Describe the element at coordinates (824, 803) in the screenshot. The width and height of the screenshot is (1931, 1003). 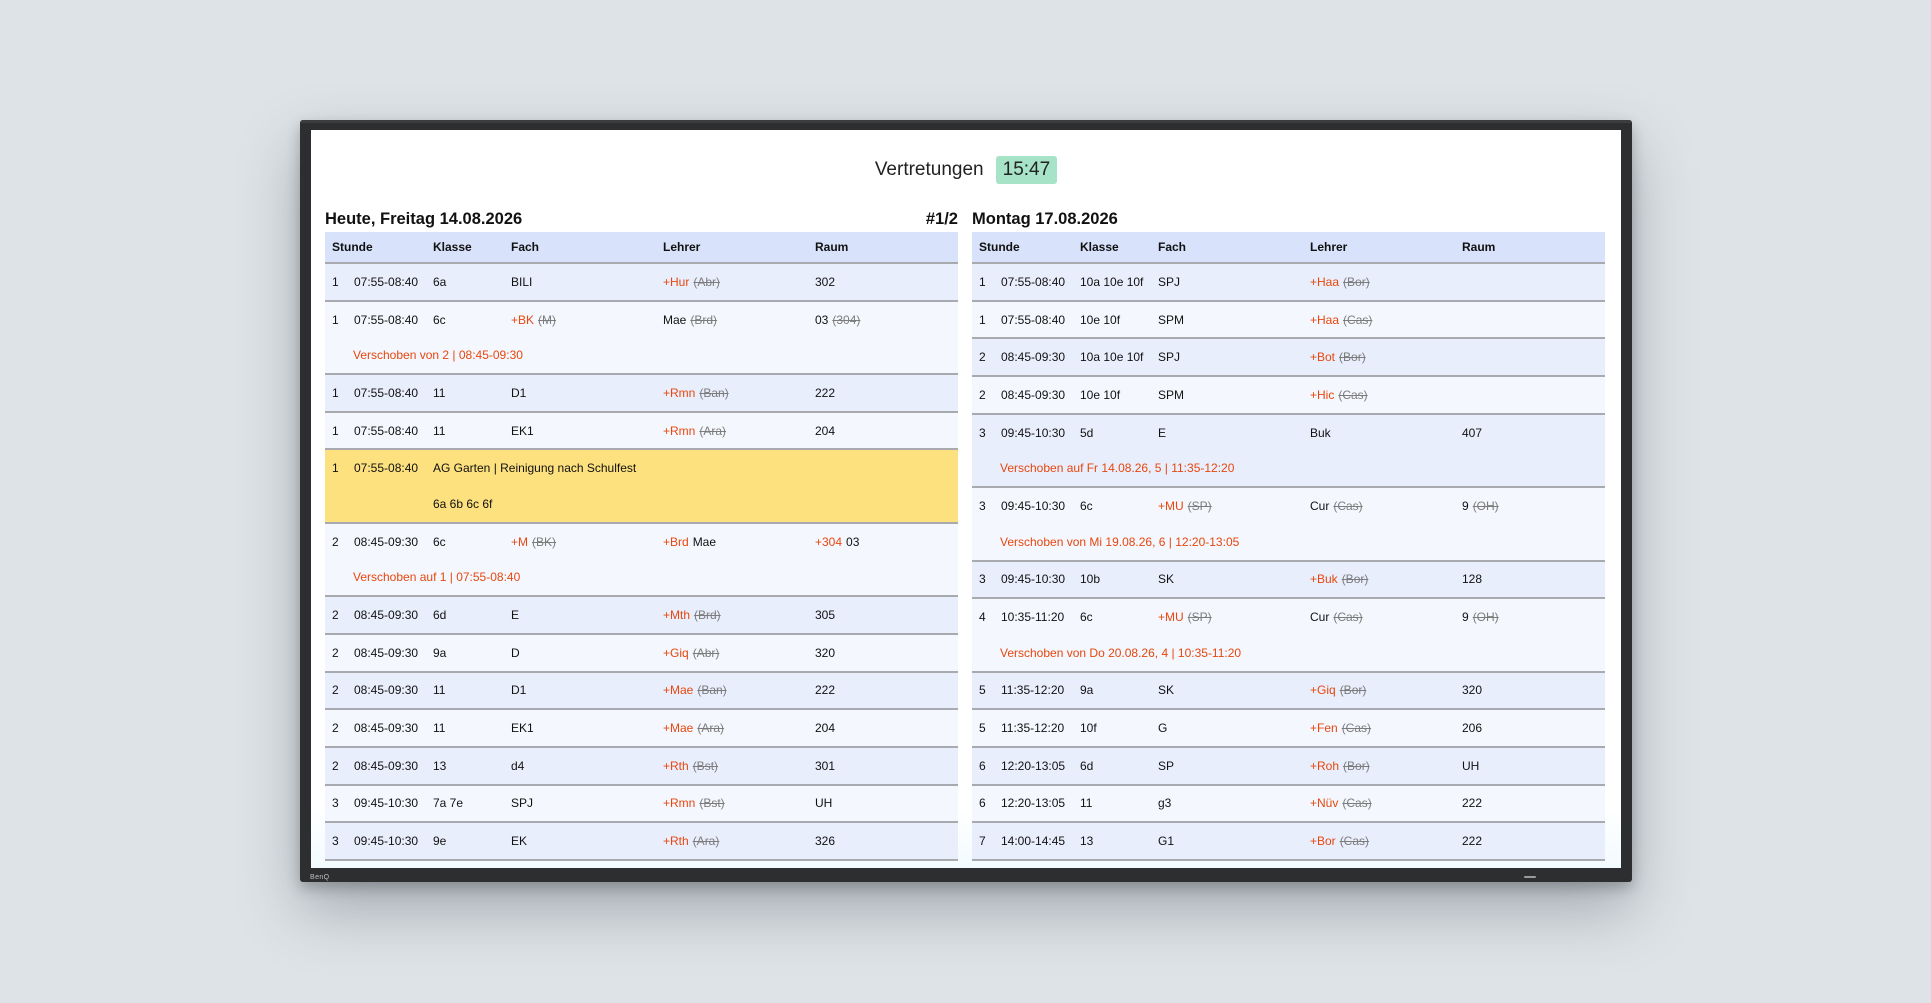
I see `room-value: UH` at that location.